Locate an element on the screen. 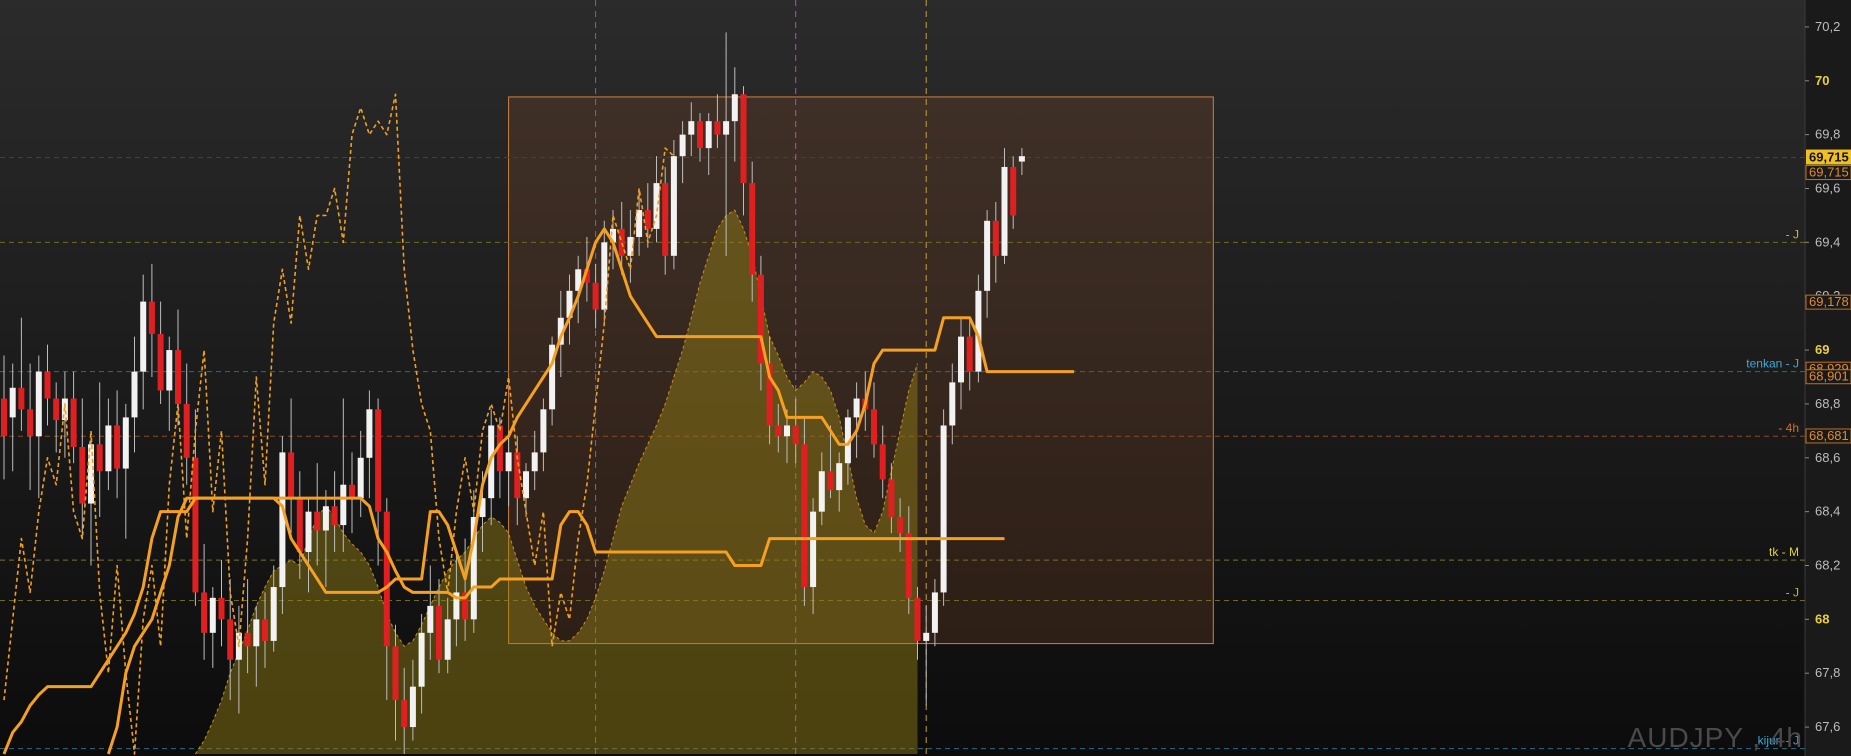 The image size is (1851, 756). price-tag-label: 69,178 is located at coordinates (1829, 301).